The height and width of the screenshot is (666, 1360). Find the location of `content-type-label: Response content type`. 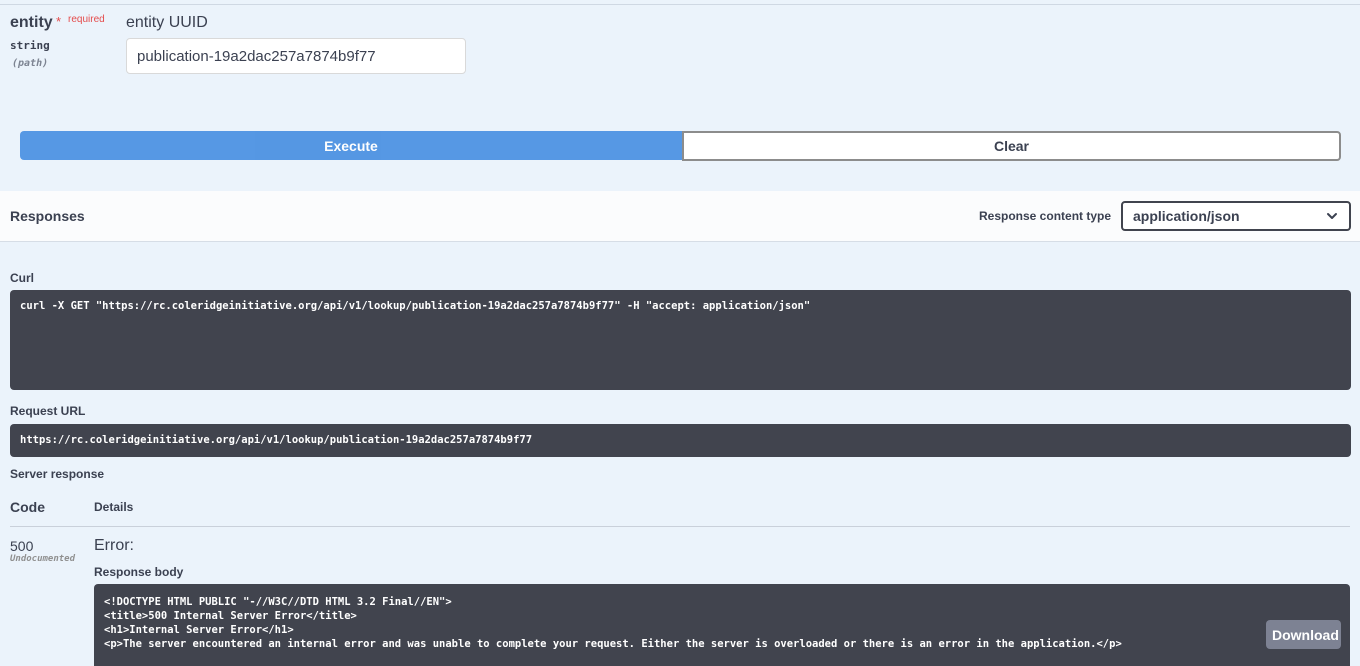

content-type-label: Response content type is located at coordinates (1045, 216).